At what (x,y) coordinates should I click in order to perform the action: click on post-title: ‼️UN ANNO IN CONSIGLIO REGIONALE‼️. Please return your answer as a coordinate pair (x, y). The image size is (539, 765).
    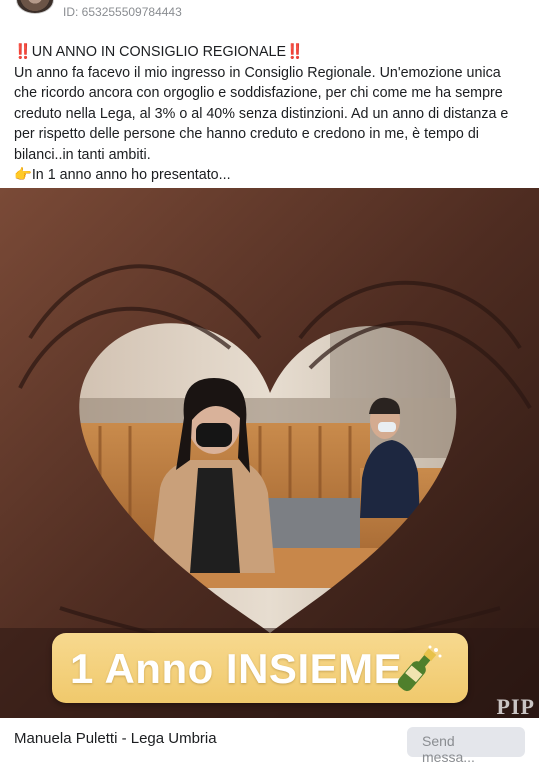
    Looking at the image, I should click on (159, 52).